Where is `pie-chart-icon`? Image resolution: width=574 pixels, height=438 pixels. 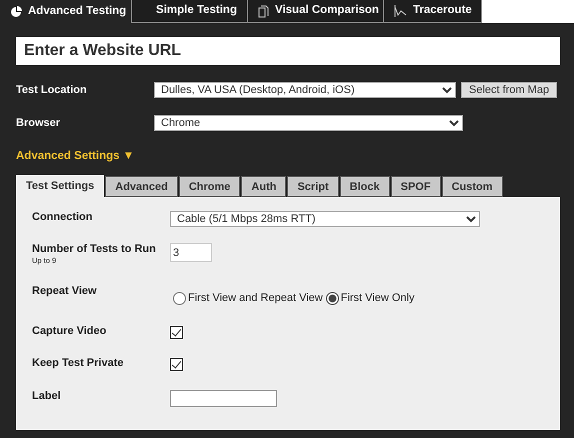
pie-chart-icon is located at coordinates (16, 12).